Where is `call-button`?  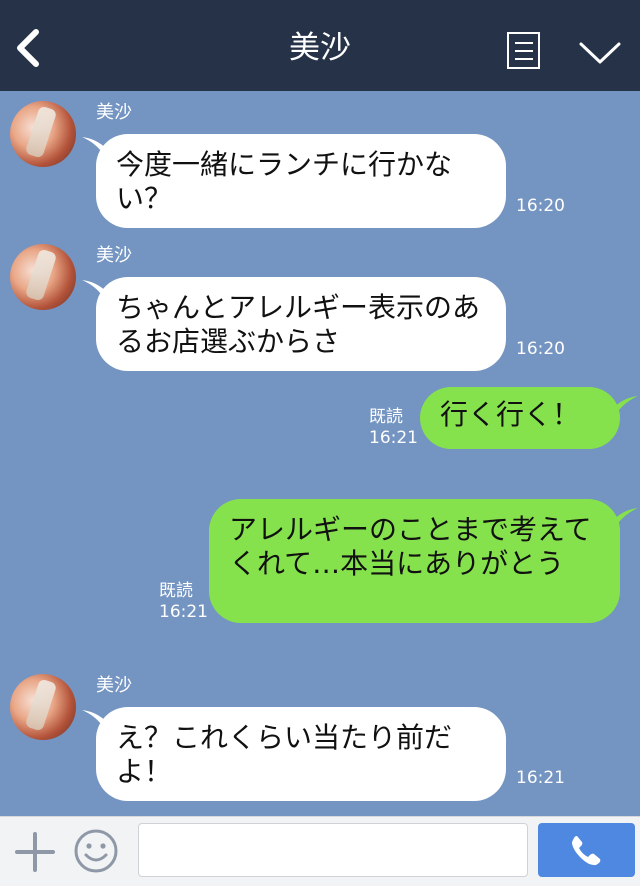
call-button is located at coordinates (586, 850).